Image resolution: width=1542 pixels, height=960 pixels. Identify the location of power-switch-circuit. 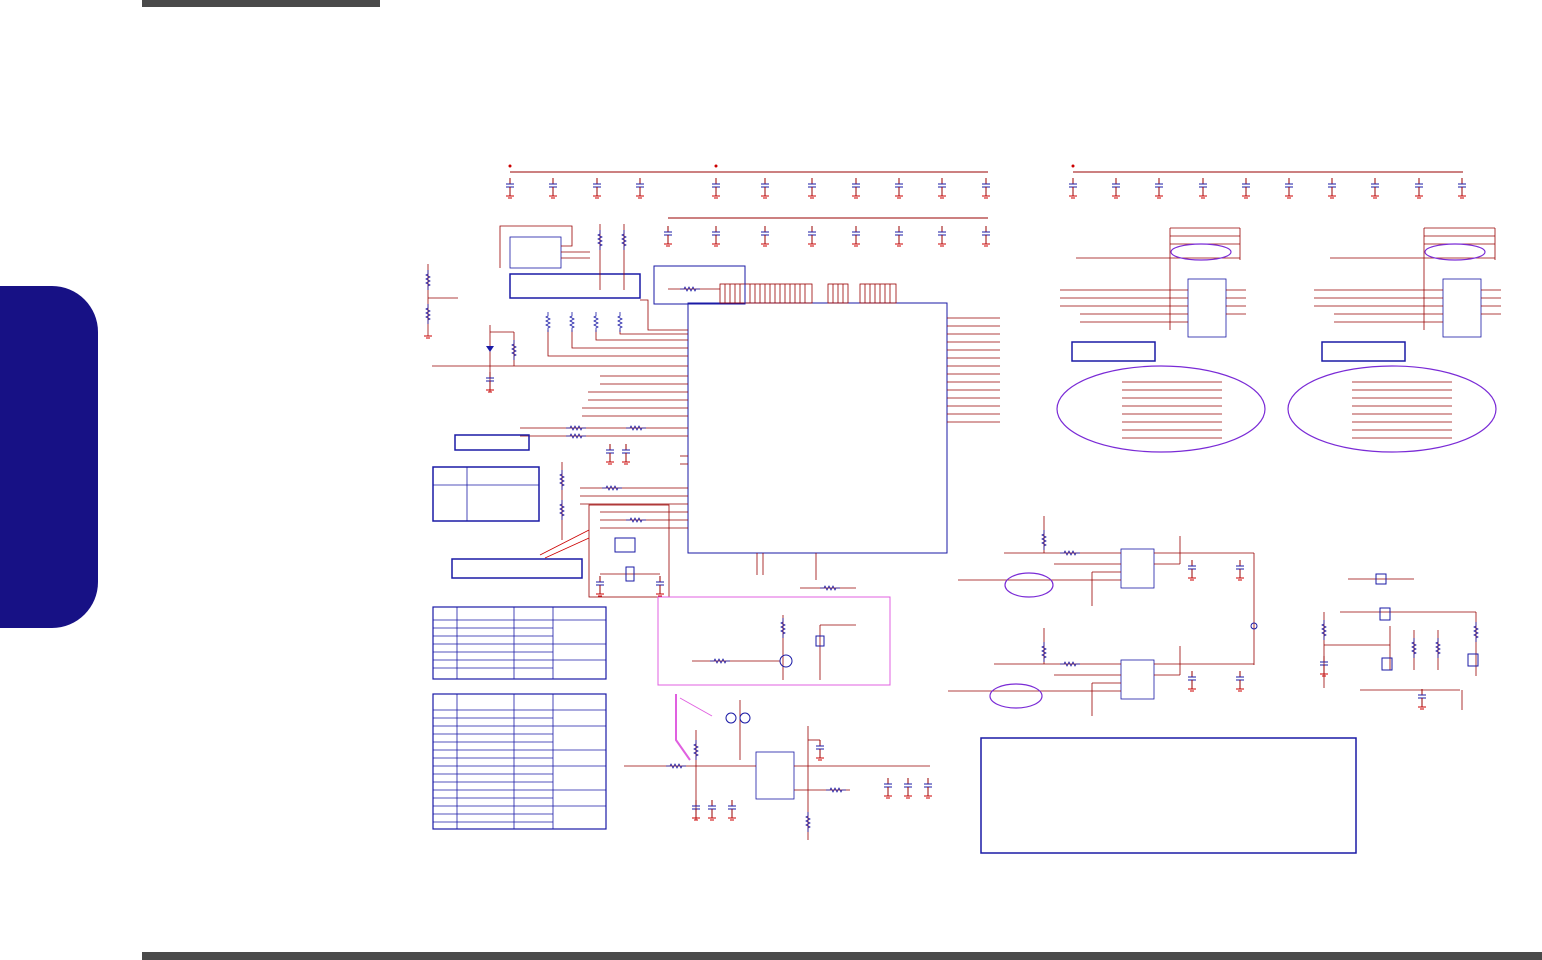
(1400, 644).